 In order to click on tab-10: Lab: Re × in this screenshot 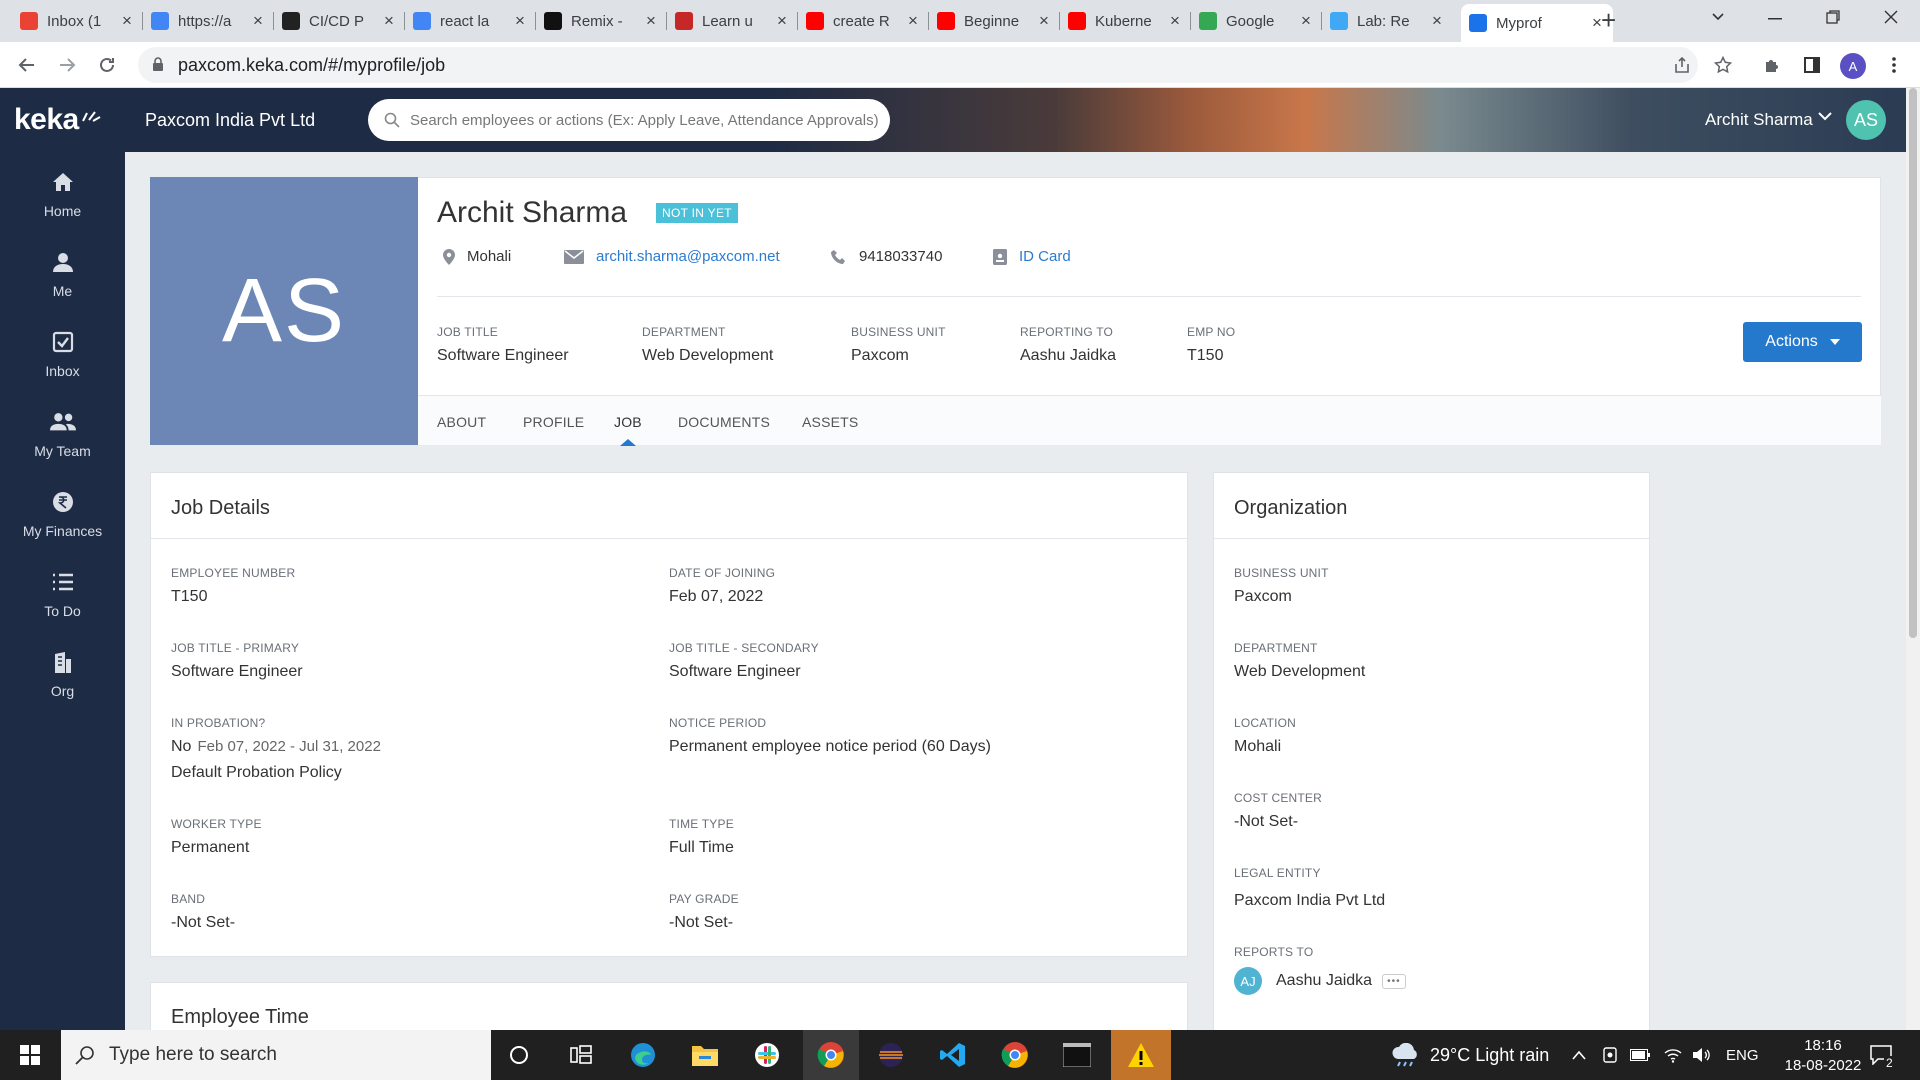, I will do `click(1387, 21)`.